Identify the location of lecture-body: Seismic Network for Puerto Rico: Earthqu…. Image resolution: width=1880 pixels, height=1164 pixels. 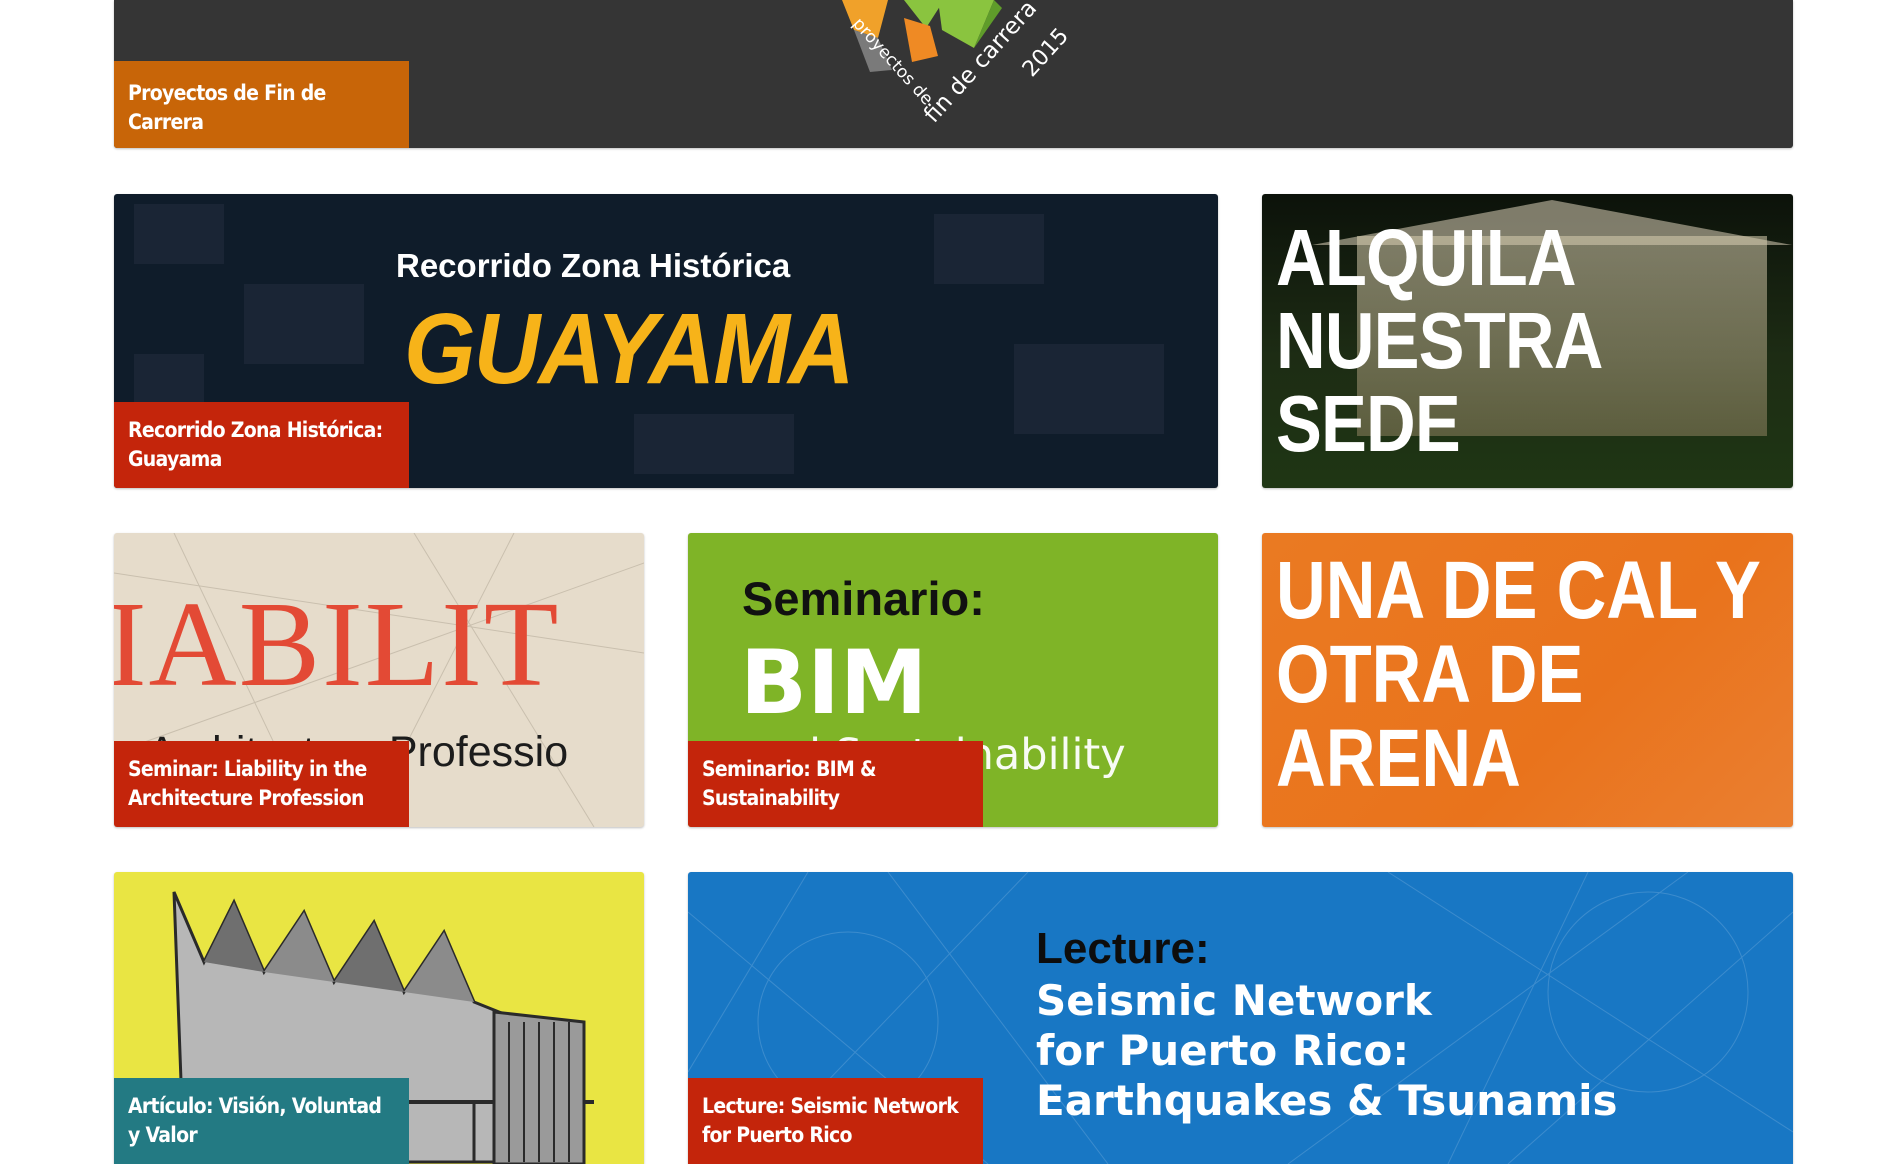
(1327, 1051).